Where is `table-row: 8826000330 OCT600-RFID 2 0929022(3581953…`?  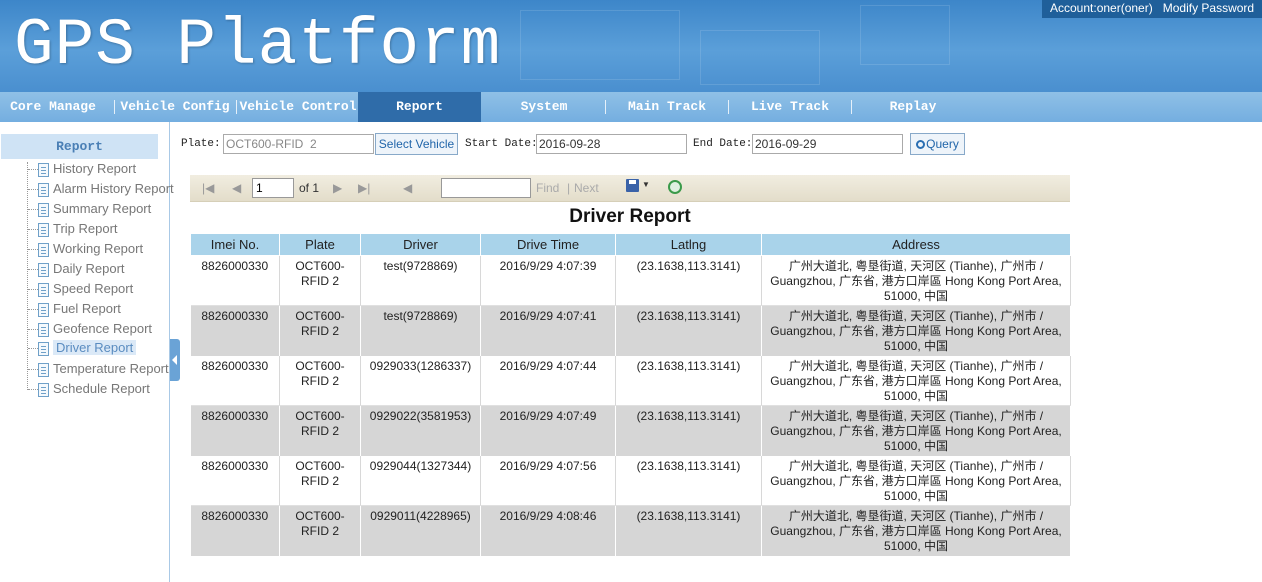
table-row: 8826000330 OCT600-RFID 2 0929022(3581953… is located at coordinates (630, 430).